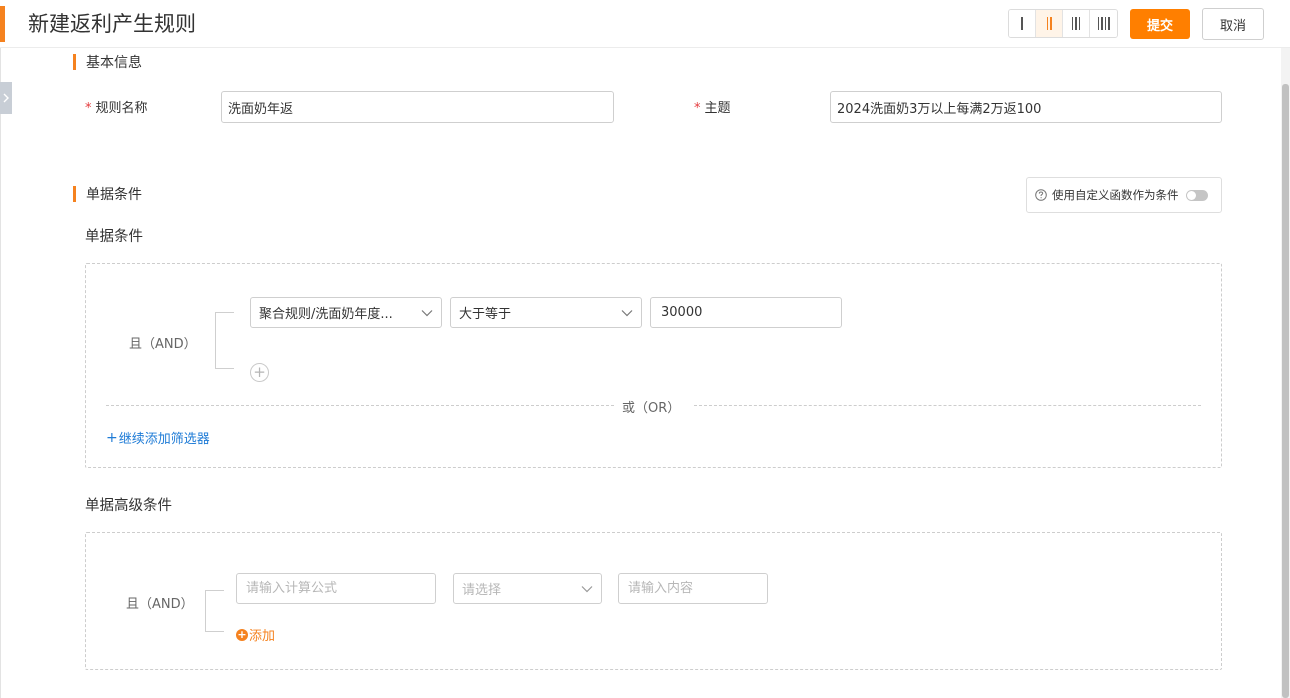  I want to click on formula-input, so click(336, 588).